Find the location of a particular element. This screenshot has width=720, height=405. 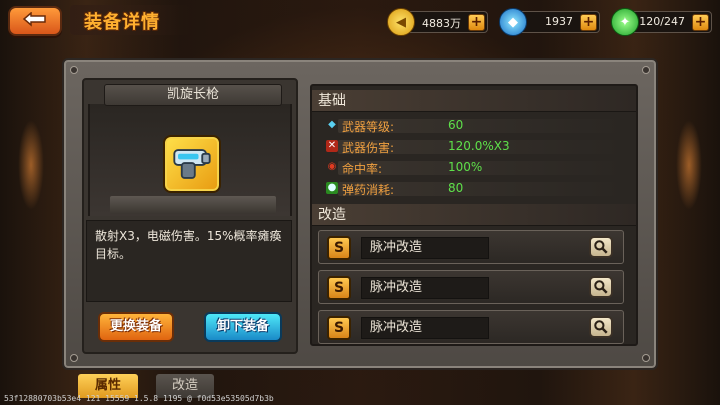

unequip-button: 卸下装备 is located at coordinates (243, 327).